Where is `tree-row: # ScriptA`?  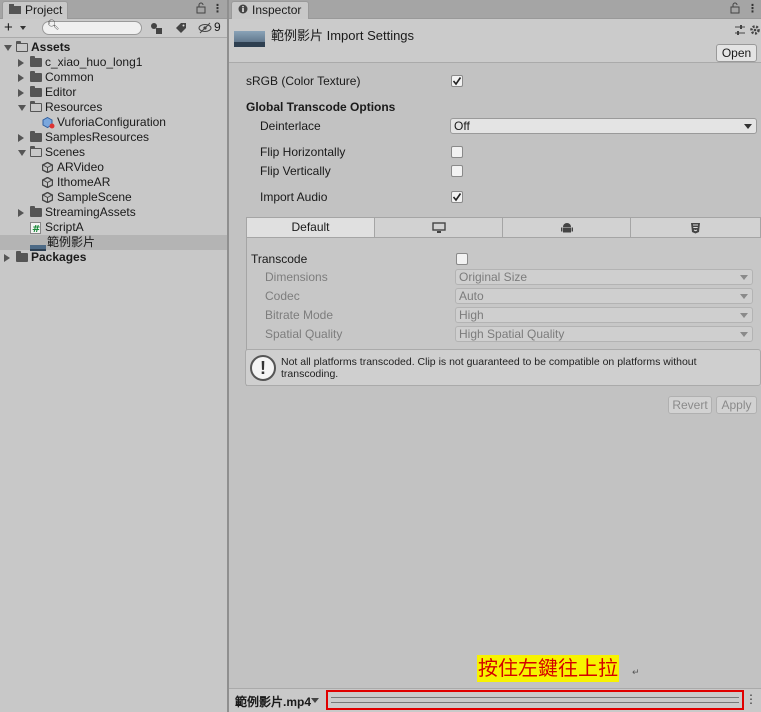 tree-row: # ScriptA is located at coordinates (113, 227).